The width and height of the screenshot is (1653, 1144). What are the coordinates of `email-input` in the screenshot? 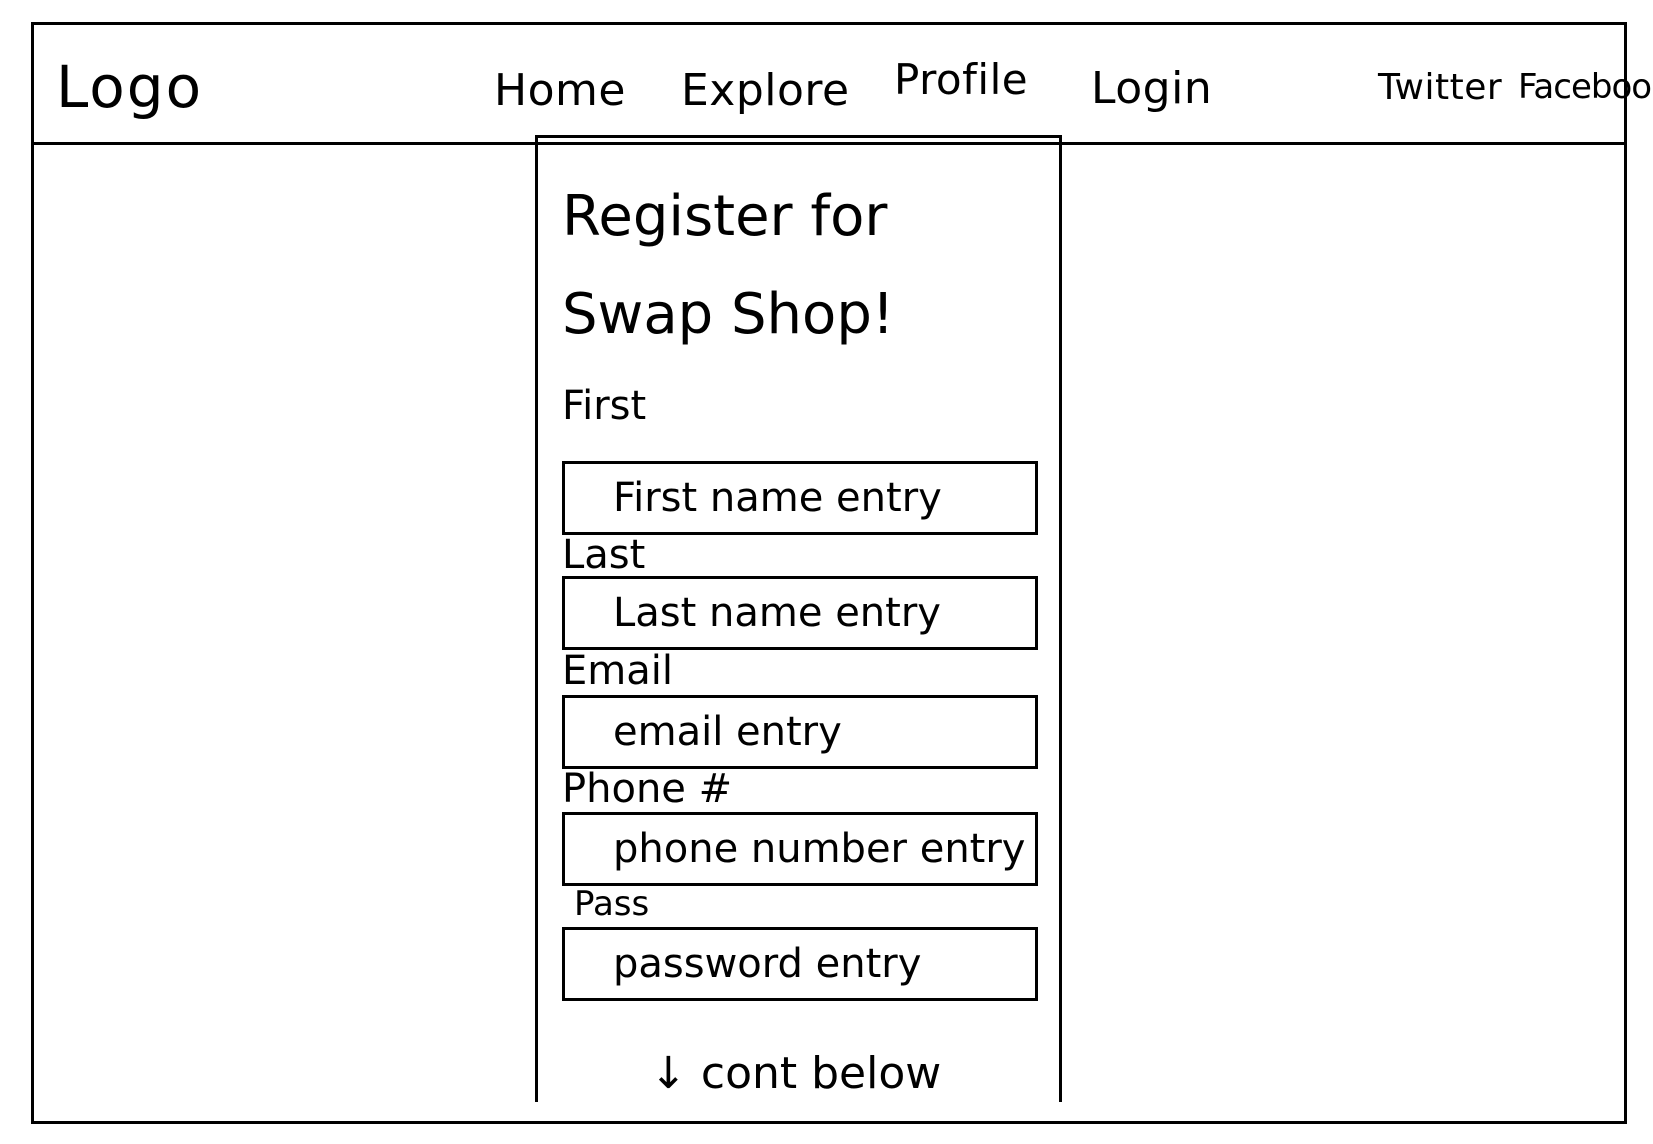 It's located at (800, 732).